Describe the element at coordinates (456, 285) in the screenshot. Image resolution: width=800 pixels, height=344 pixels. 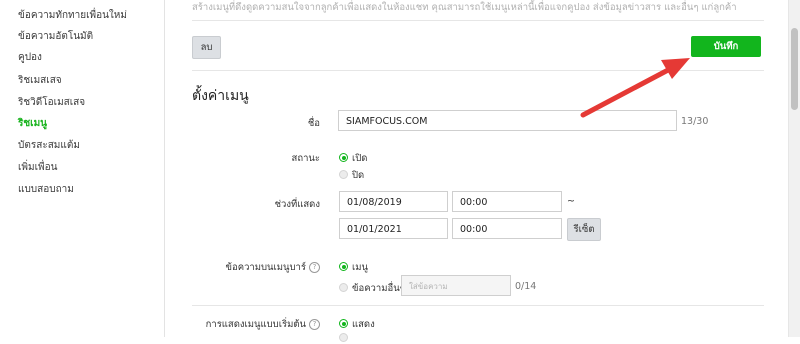
I see `menubar-text-input: ใส่ข้อความ` at that location.